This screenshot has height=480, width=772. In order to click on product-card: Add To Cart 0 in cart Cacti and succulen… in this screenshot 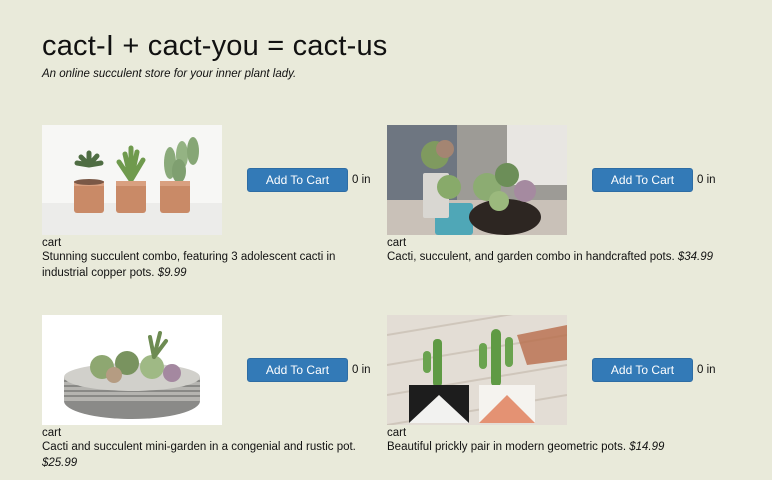, I will do `click(212, 395)`.